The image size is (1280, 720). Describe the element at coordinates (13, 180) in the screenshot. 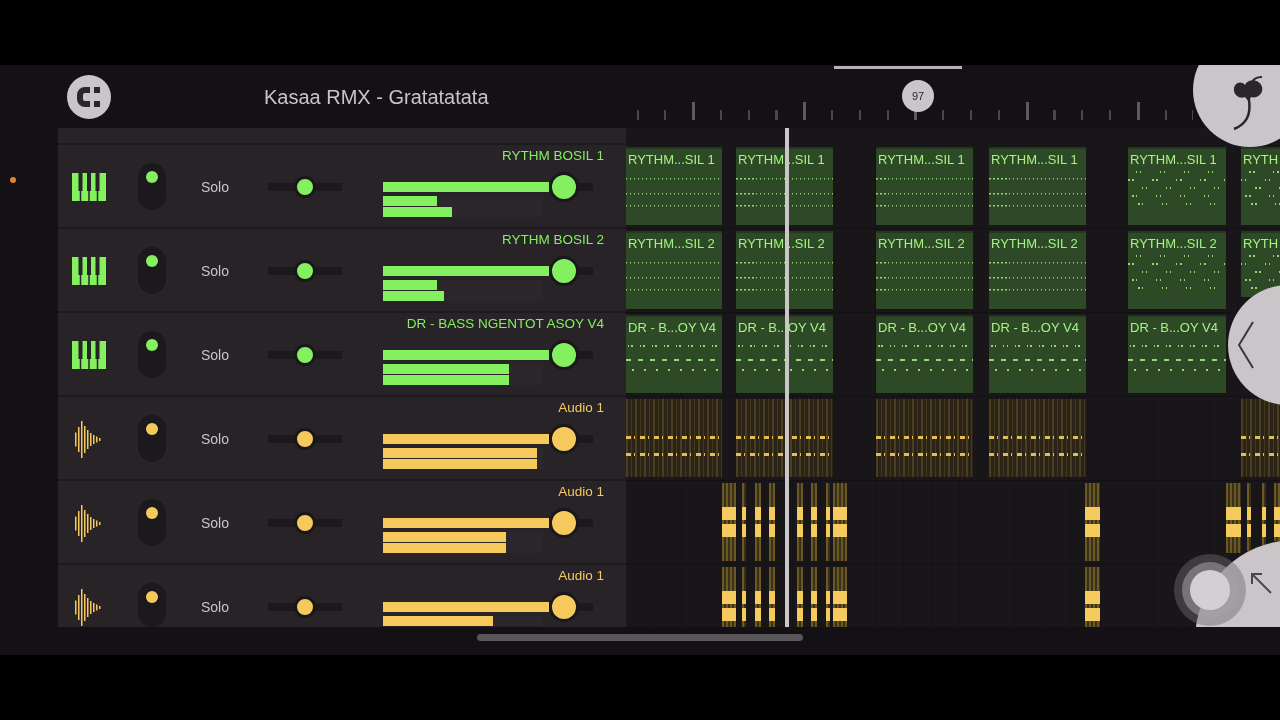

I see `indicator-dot` at that location.